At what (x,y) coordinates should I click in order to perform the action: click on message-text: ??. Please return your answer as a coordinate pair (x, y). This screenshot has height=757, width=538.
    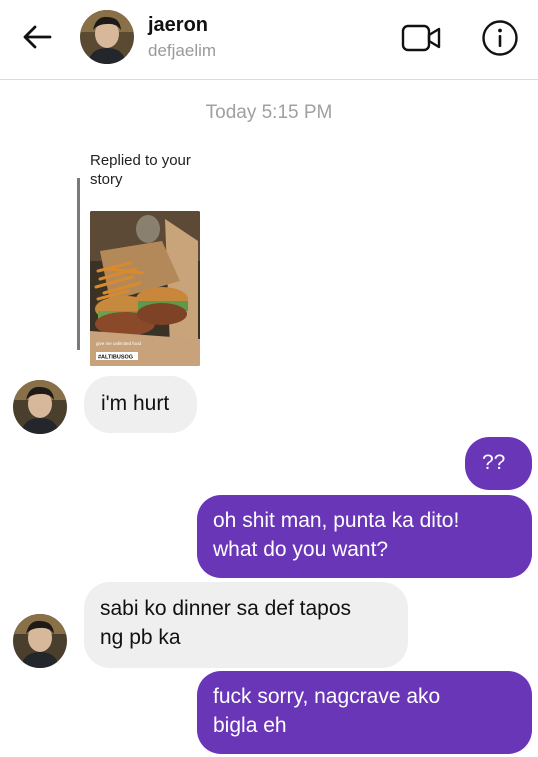
    Looking at the image, I should click on (494, 462).